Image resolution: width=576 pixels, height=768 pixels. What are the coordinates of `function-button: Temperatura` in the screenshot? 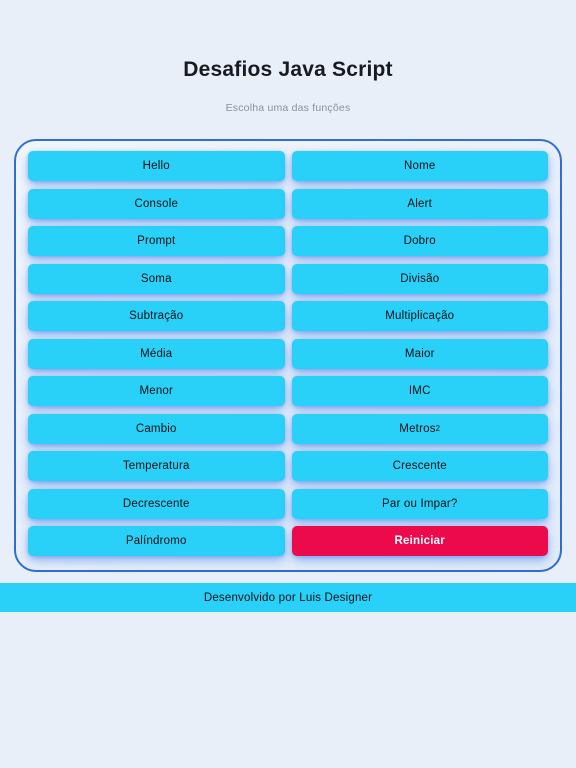 It's located at (156, 466).